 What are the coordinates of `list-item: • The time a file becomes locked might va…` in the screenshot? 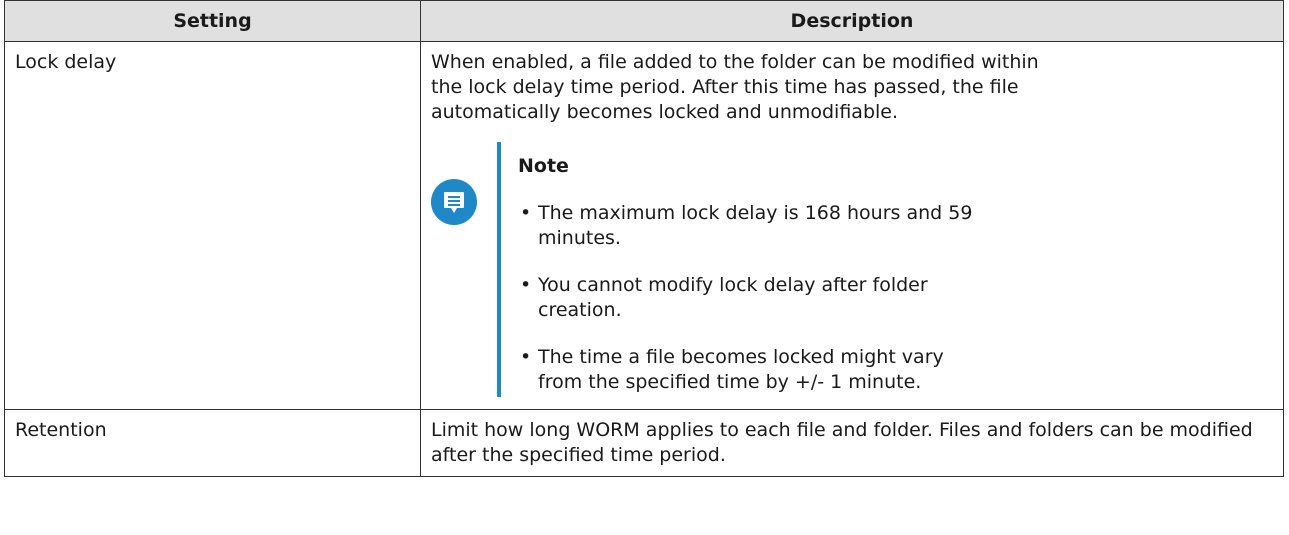 It's located at (753, 370).